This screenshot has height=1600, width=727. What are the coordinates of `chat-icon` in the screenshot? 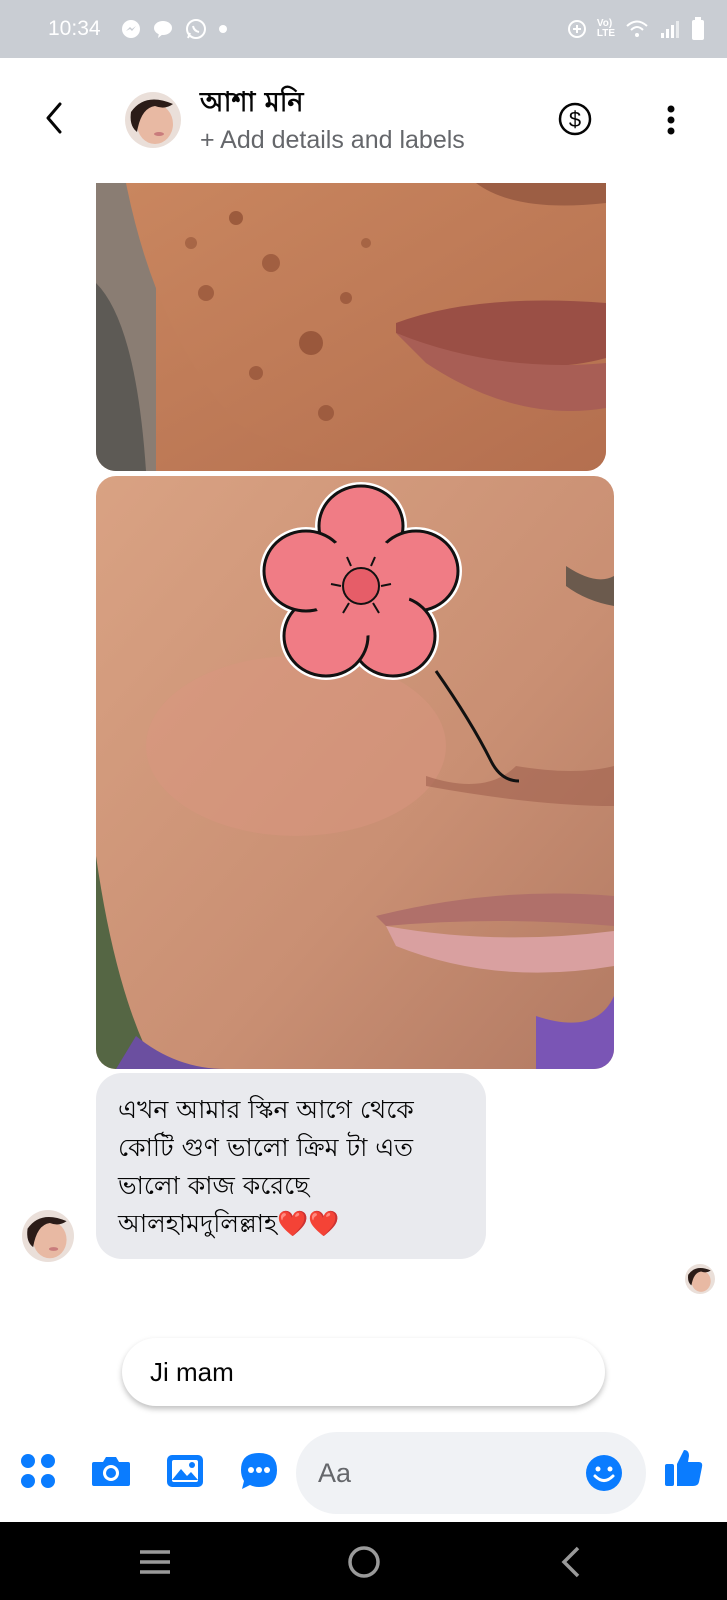 It's located at (259, 1471).